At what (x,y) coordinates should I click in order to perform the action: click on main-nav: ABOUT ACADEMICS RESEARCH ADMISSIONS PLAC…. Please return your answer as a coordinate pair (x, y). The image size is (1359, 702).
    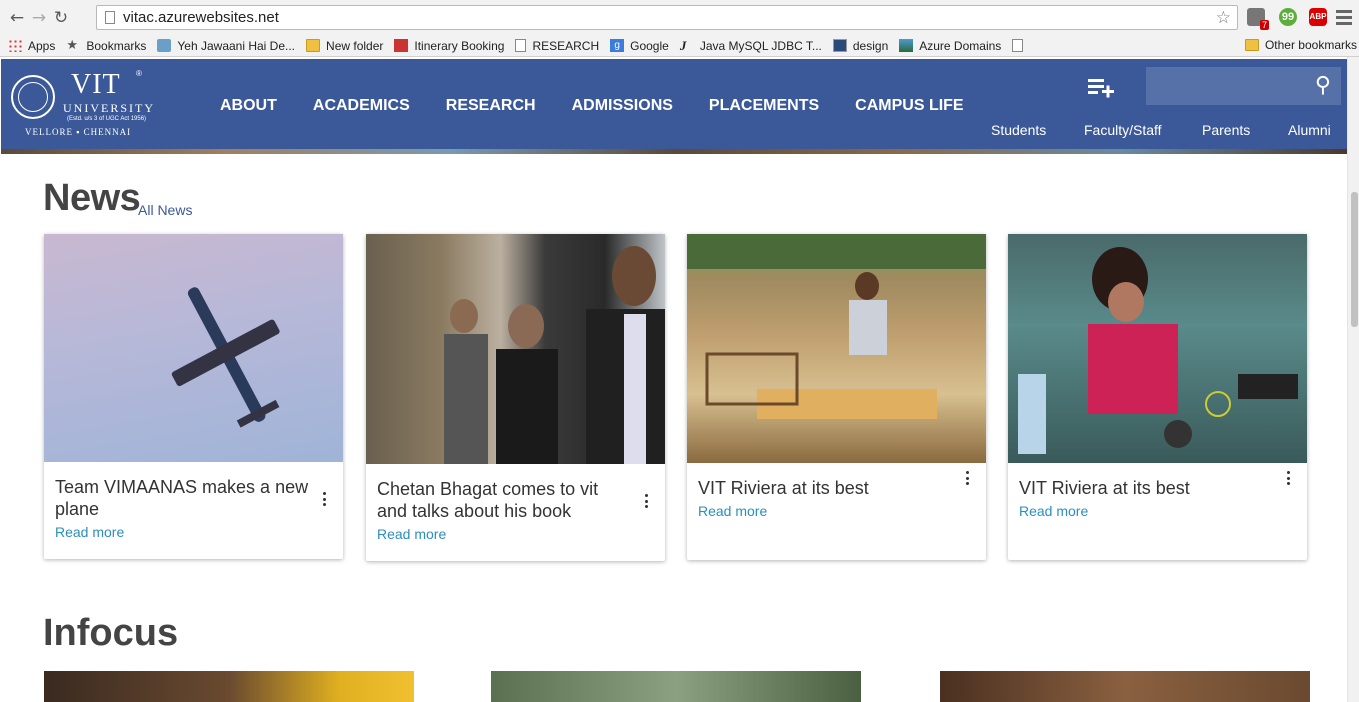
    Looking at the image, I should click on (610, 106).